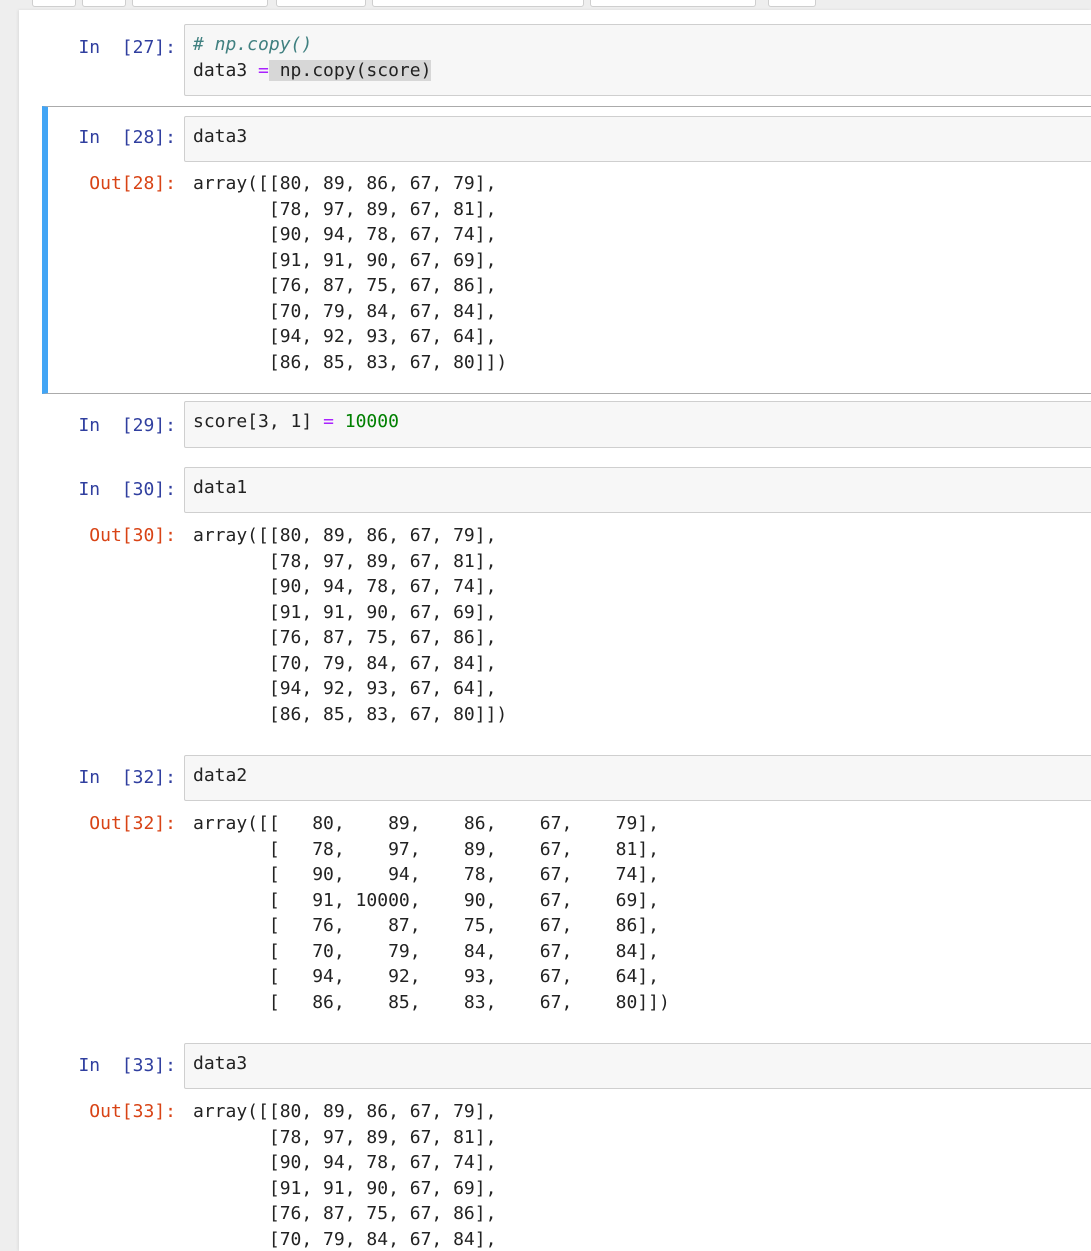 The height and width of the screenshot is (1251, 1091). Describe the element at coordinates (321, 3) in the screenshot. I see `toolbar-button-group-move` at that location.